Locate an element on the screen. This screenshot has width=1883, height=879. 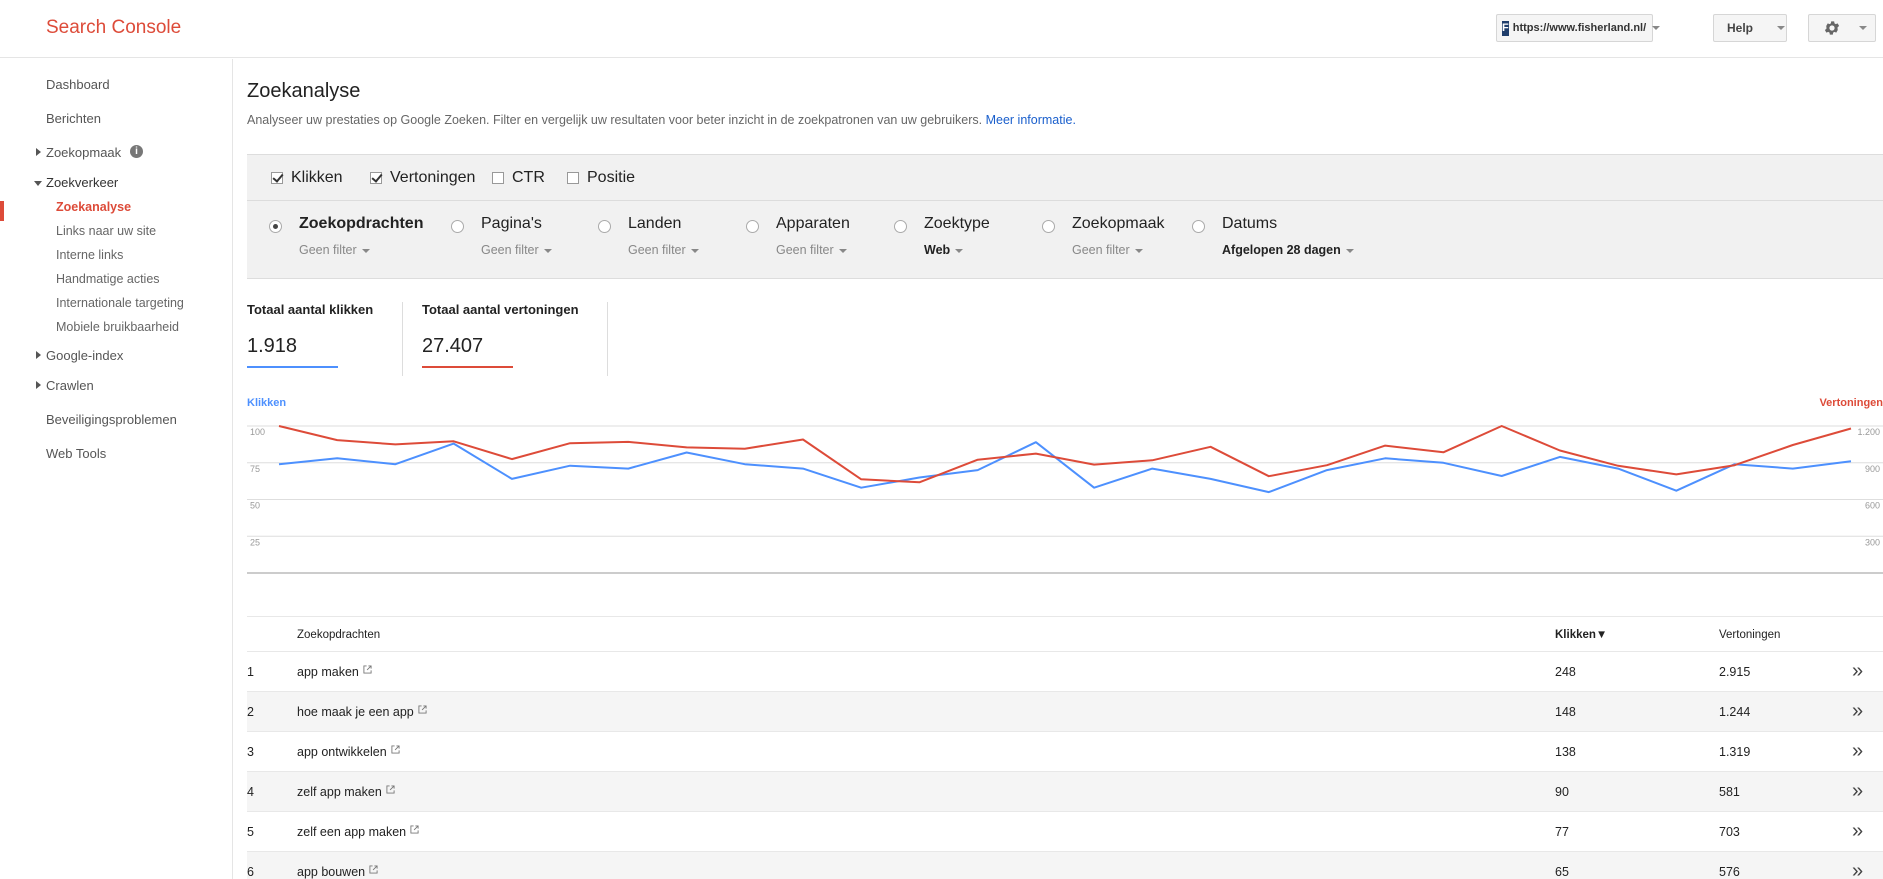
info-icon: i is located at coordinates (136, 151).